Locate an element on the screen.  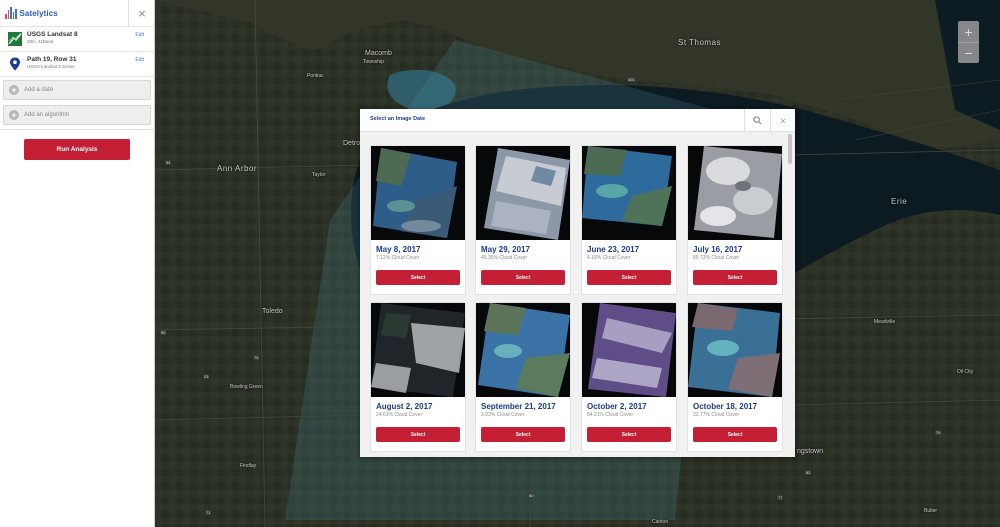
edit-sensor-link: Edit is located at coordinates (139, 35).